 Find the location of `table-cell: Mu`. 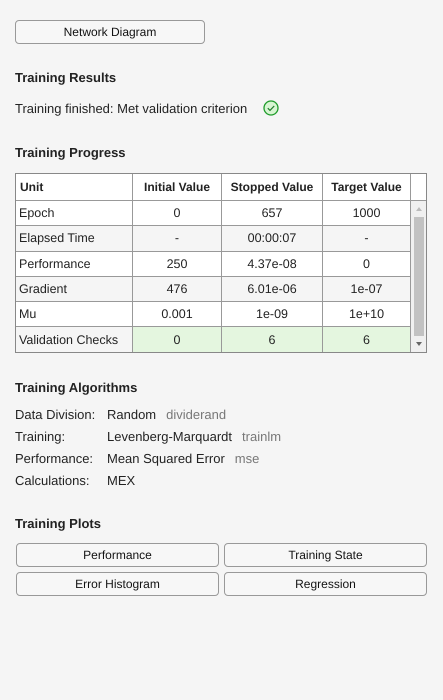

table-cell: Mu is located at coordinates (74, 315).